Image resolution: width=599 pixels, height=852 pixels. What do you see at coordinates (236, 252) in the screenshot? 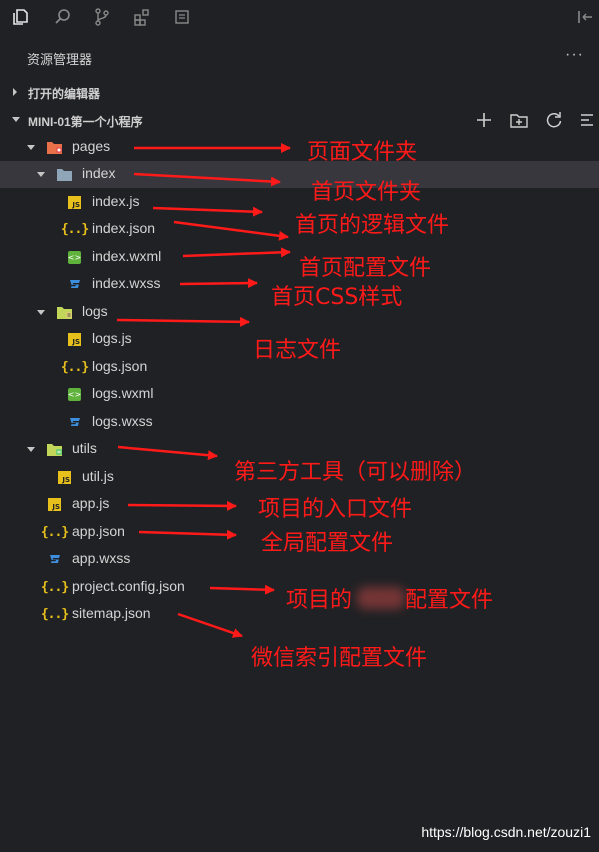
I see `arrow-index-wxml` at bounding box center [236, 252].